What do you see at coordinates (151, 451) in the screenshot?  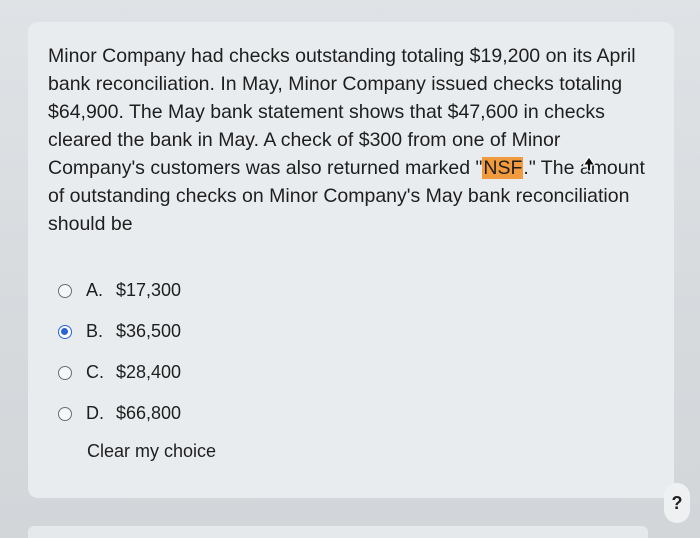 I see `clear-choice-link: Clear my choice` at bounding box center [151, 451].